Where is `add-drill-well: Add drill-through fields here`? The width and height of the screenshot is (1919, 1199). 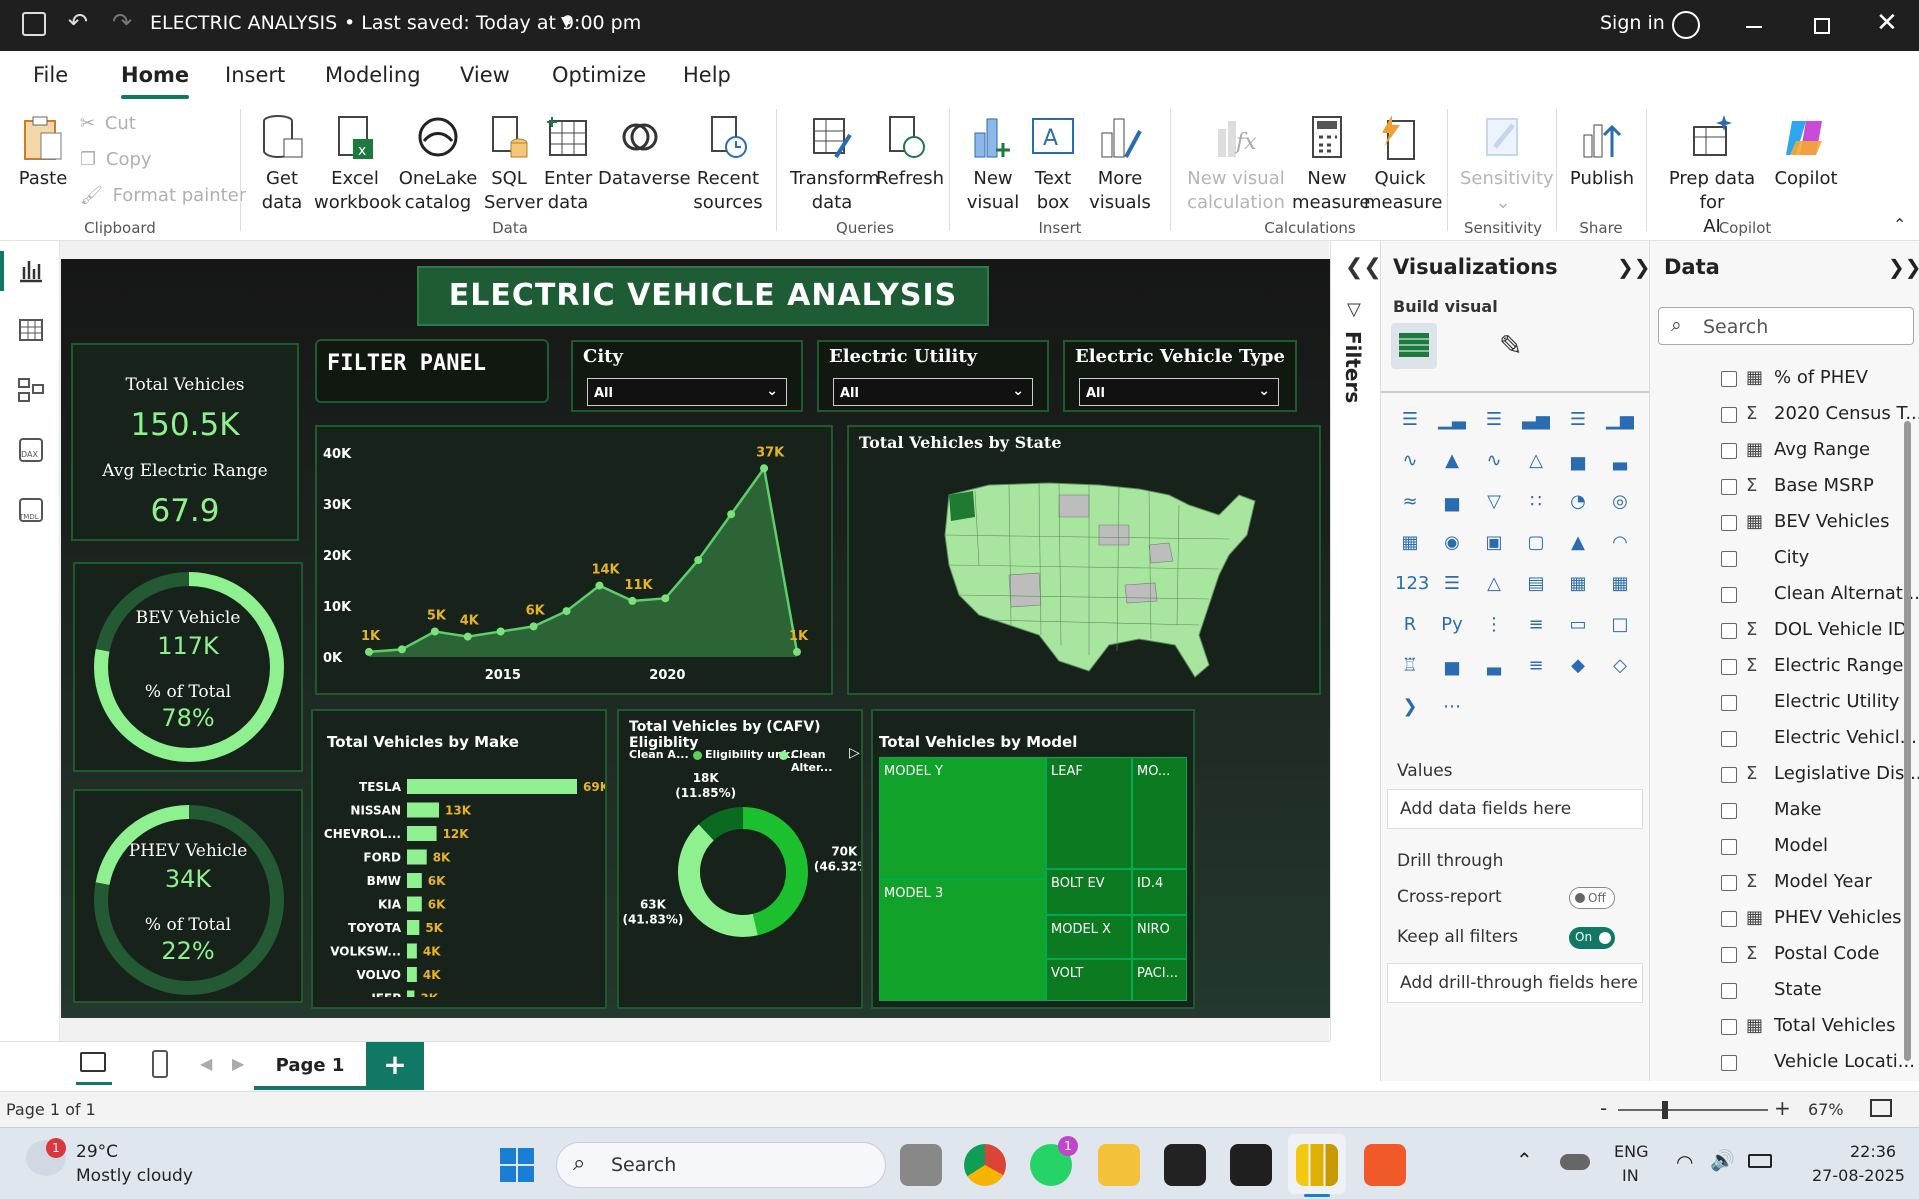
add-drill-well: Add drill-through fields here is located at coordinates (1515, 983).